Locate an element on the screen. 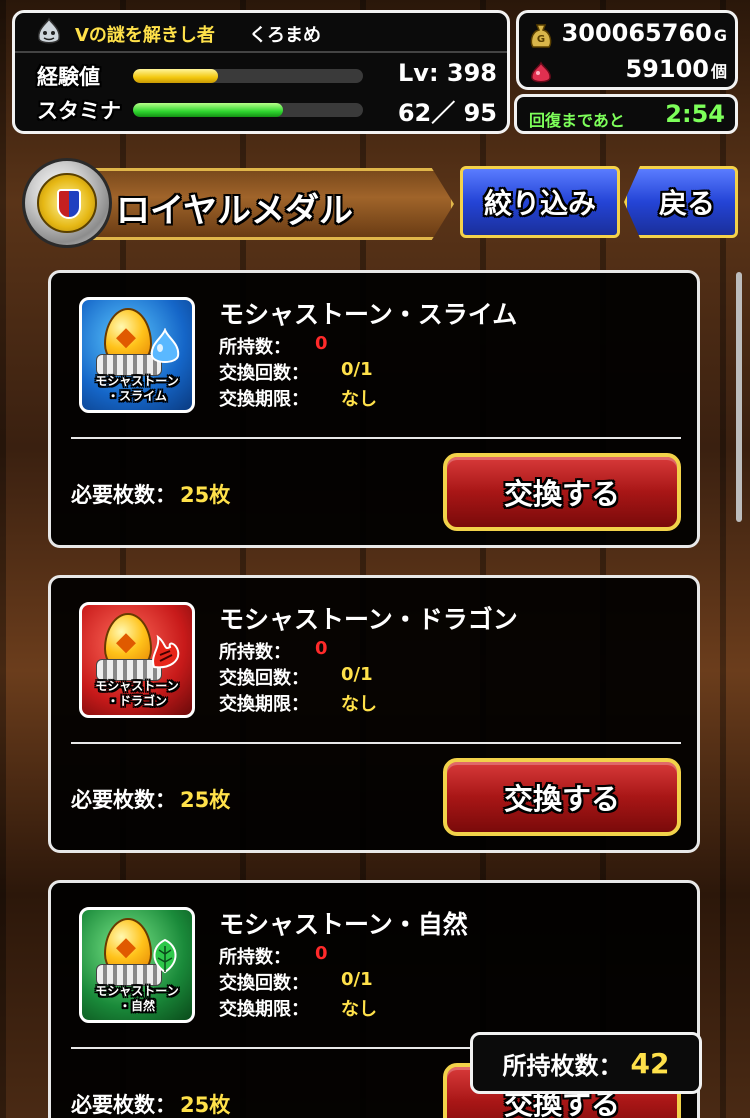  stamina-bar-fill is located at coordinates (208, 110).